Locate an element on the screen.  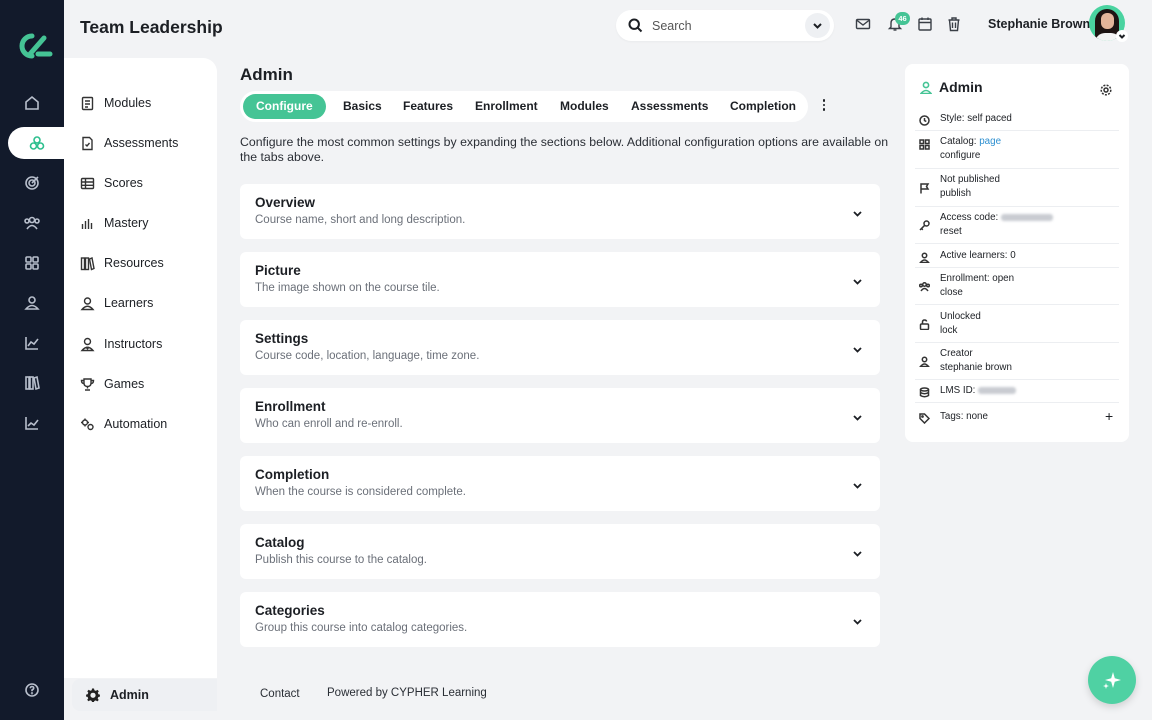
style-row: Style: self paced is located at coordinates (1017, 119).